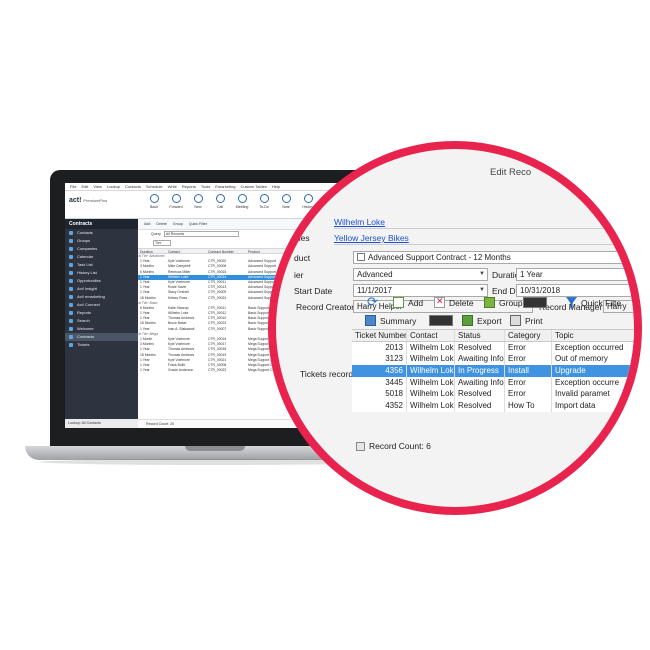 The width and height of the screenshot is (650, 650). I want to click on column-header-contact: Contact, so click(431, 335).